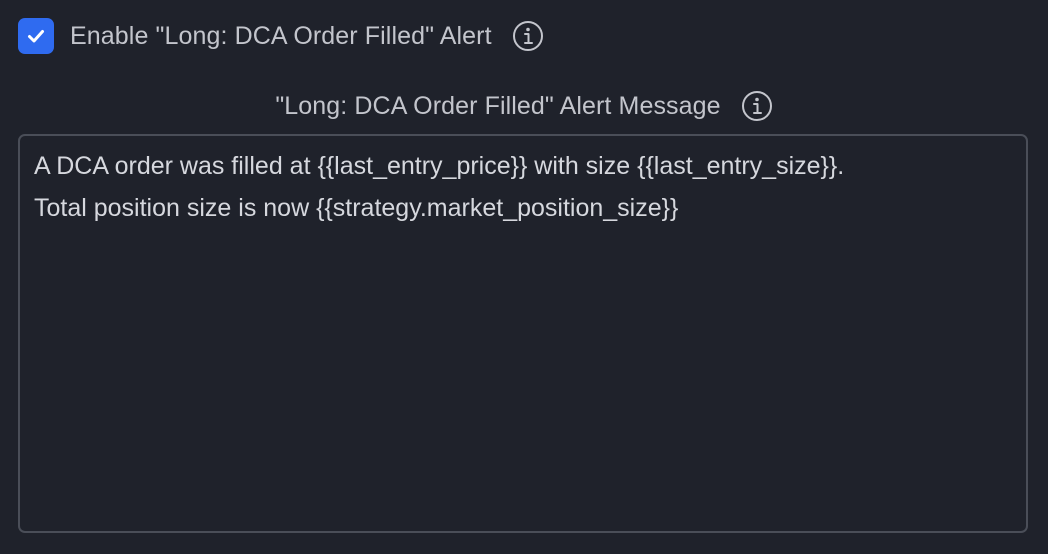 Image resolution: width=1048 pixels, height=554 pixels. I want to click on alert-message-label: "Long: DCA Order Filled" Alert Message, so click(498, 105).